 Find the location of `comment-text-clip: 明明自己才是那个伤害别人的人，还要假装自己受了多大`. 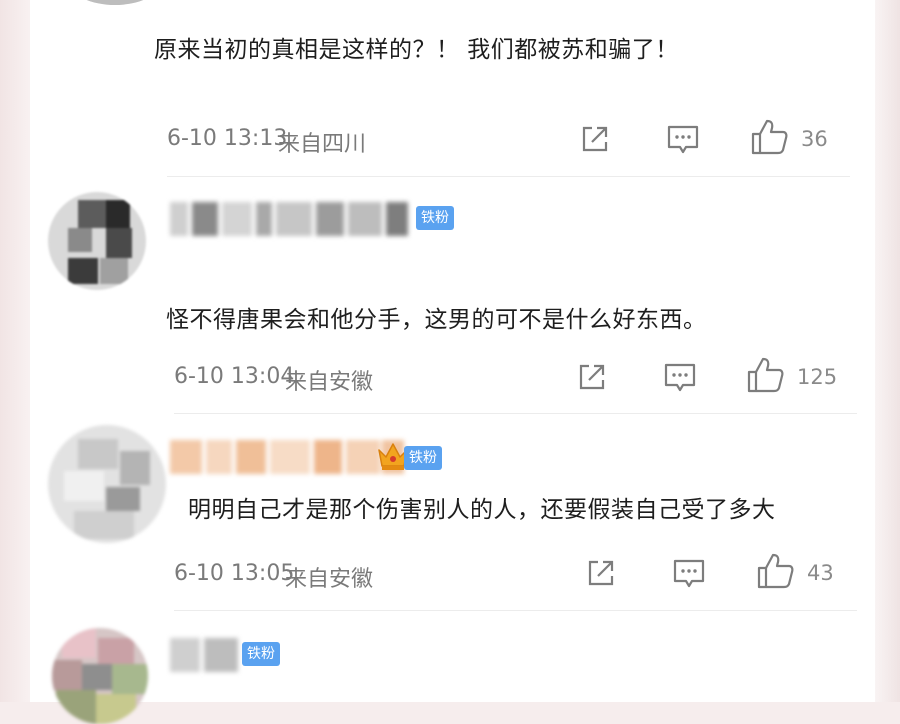

comment-text-clip: 明明自己才是那个伤害别人的人，还要假装自己受了多大 is located at coordinates (524, 506).